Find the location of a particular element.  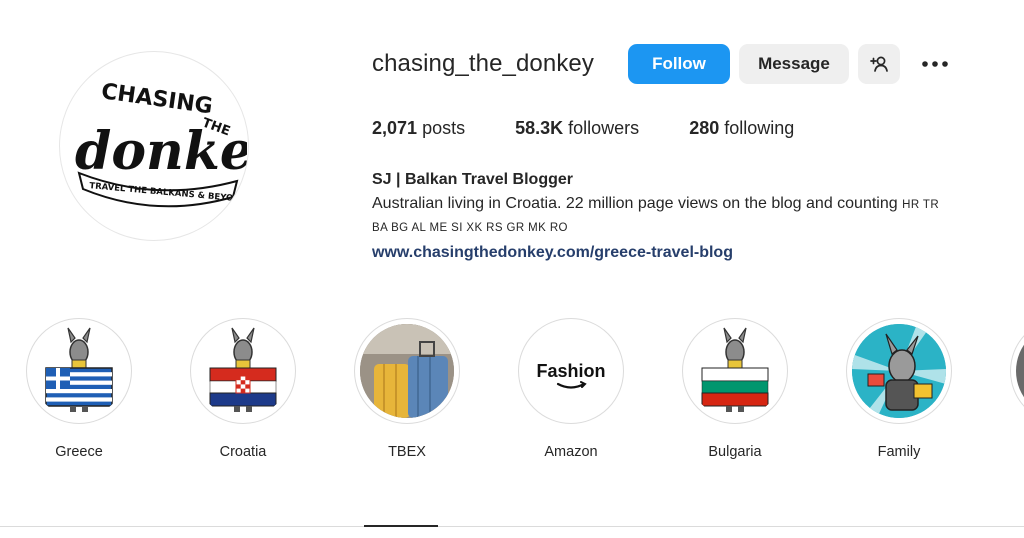

amazon-fashion-logo: Fashion is located at coordinates (571, 375).